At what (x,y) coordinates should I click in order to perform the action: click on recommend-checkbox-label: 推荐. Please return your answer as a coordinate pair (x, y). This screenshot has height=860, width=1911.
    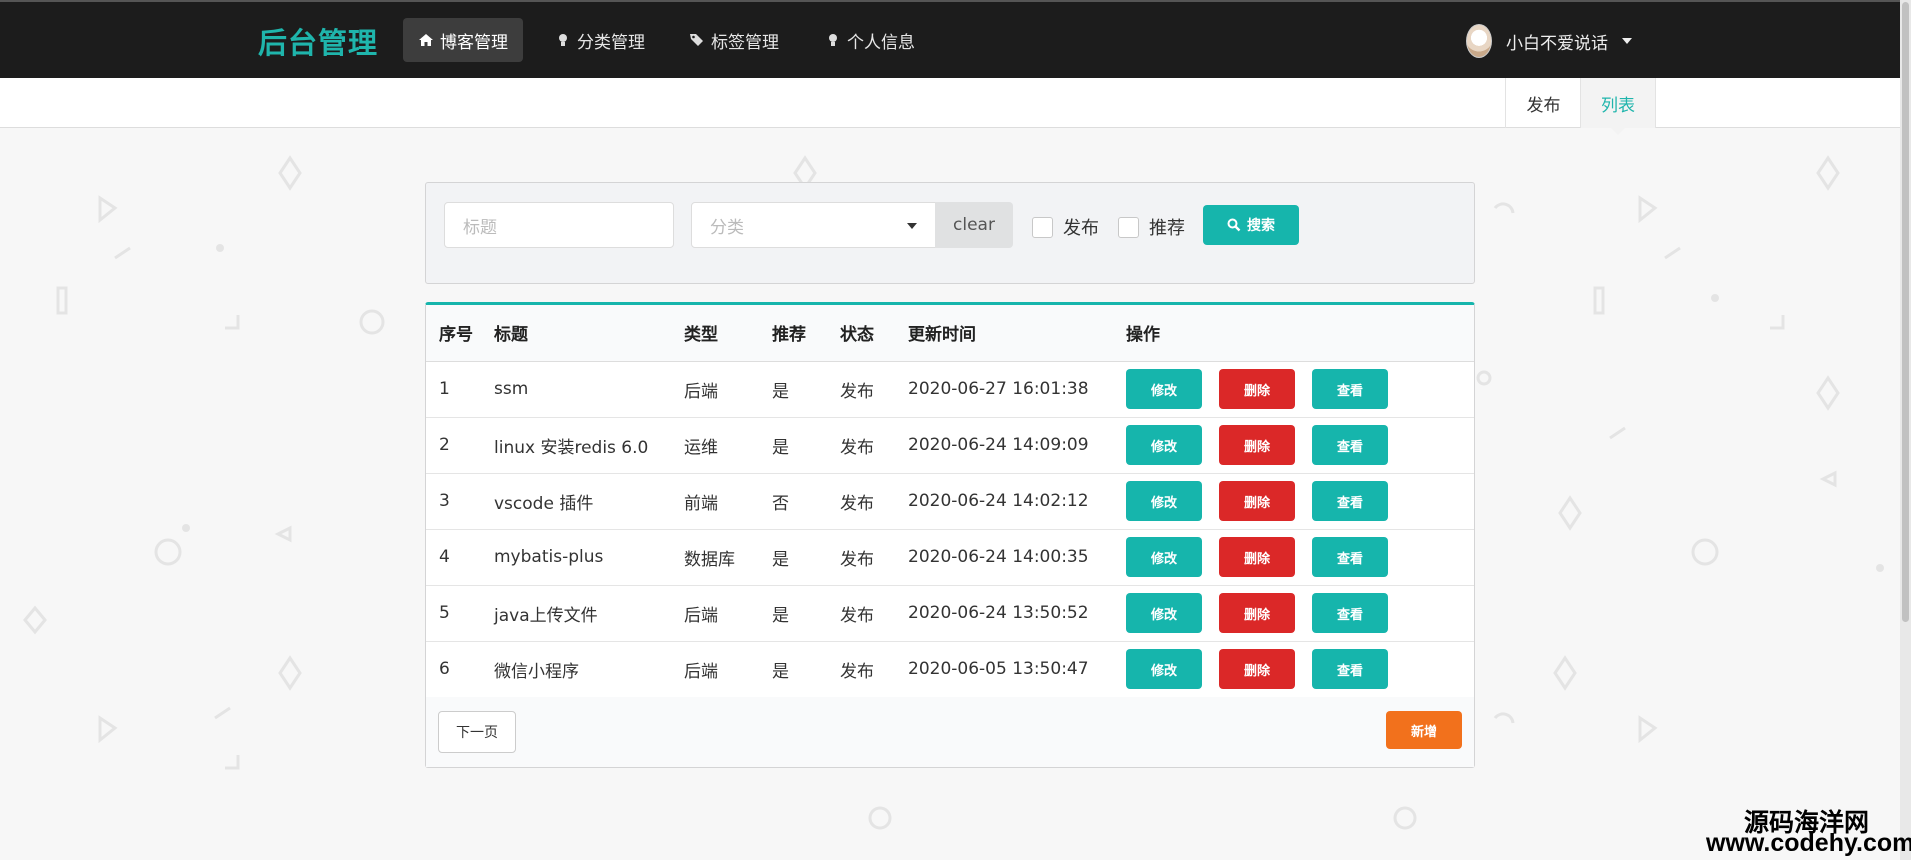
    Looking at the image, I should click on (1167, 228).